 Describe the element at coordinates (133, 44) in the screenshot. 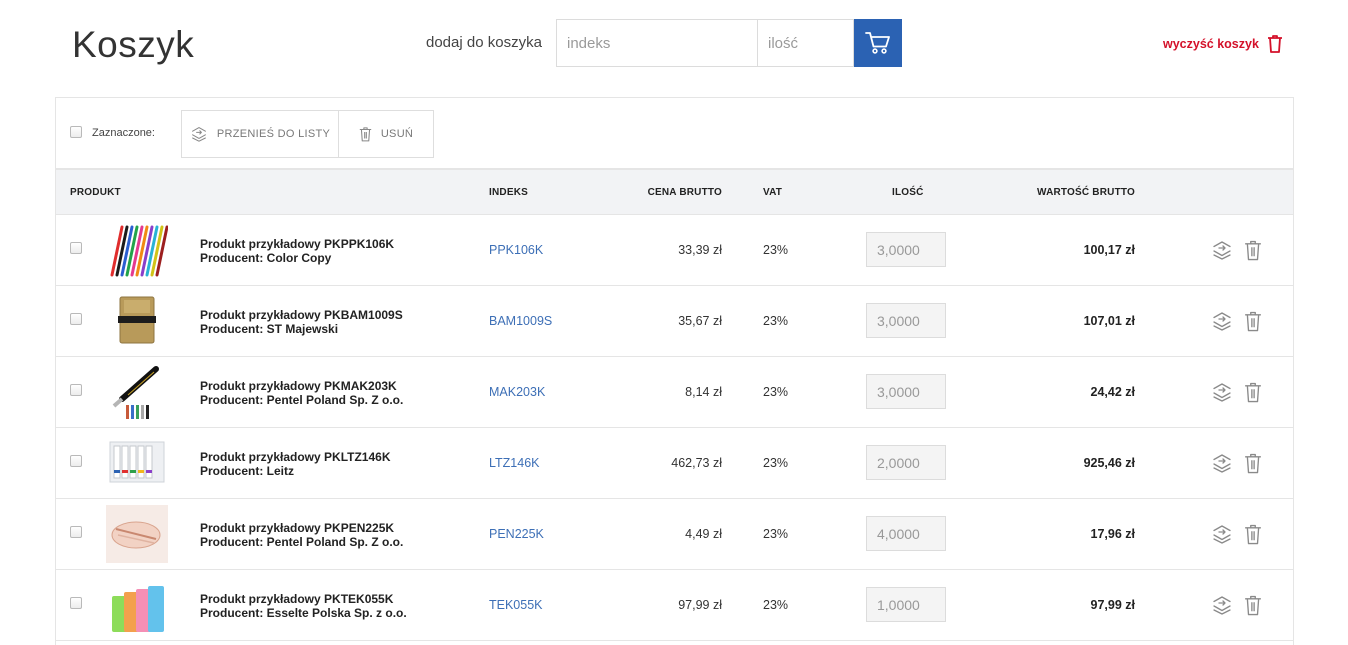

I see `page-title: Koszyk` at that location.